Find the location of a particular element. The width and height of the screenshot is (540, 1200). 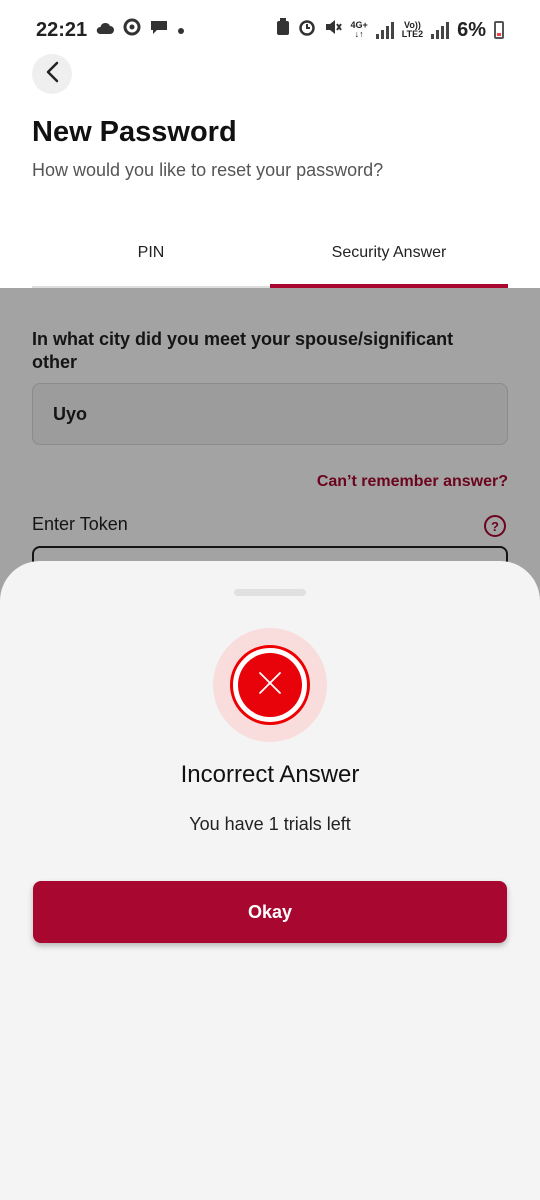

tab-pin-label: PIN is located at coordinates (151, 252).